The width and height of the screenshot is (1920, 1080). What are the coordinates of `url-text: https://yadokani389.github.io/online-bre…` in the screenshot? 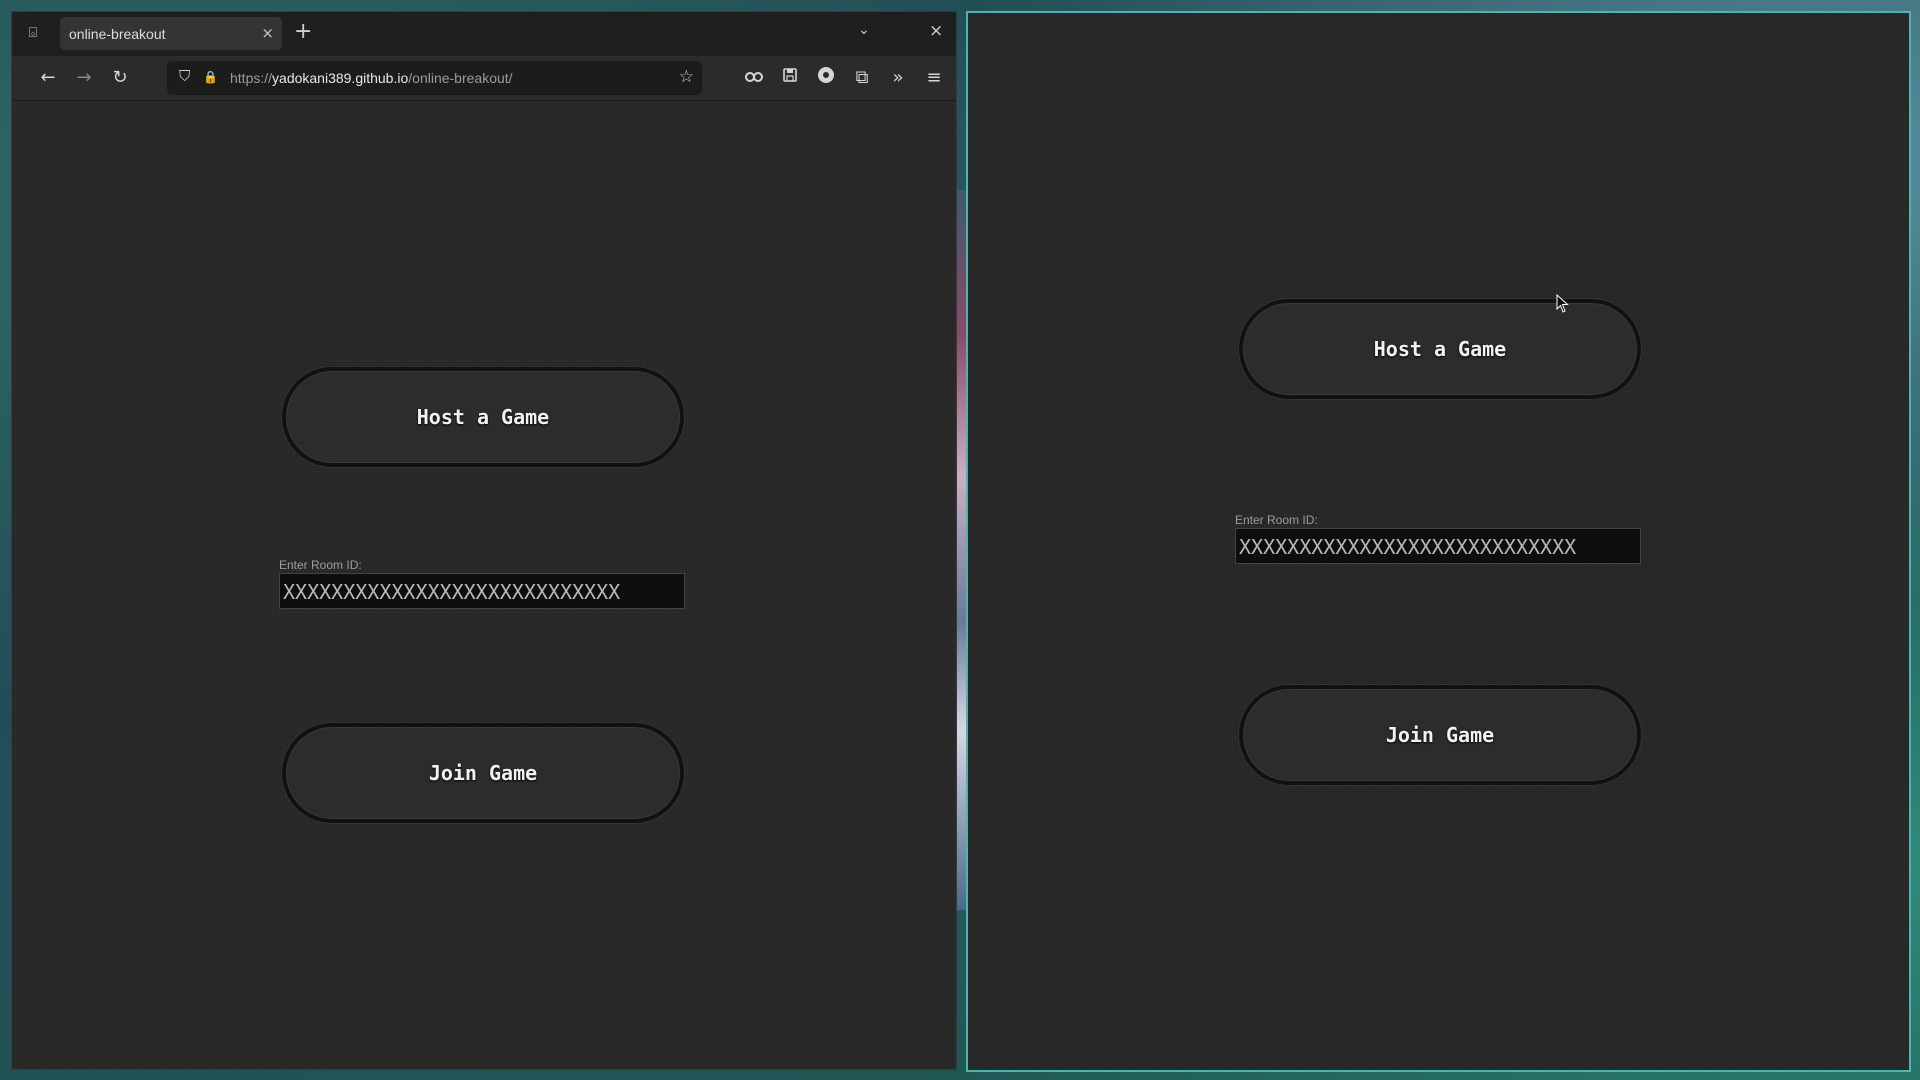 It's located at (371, 78).